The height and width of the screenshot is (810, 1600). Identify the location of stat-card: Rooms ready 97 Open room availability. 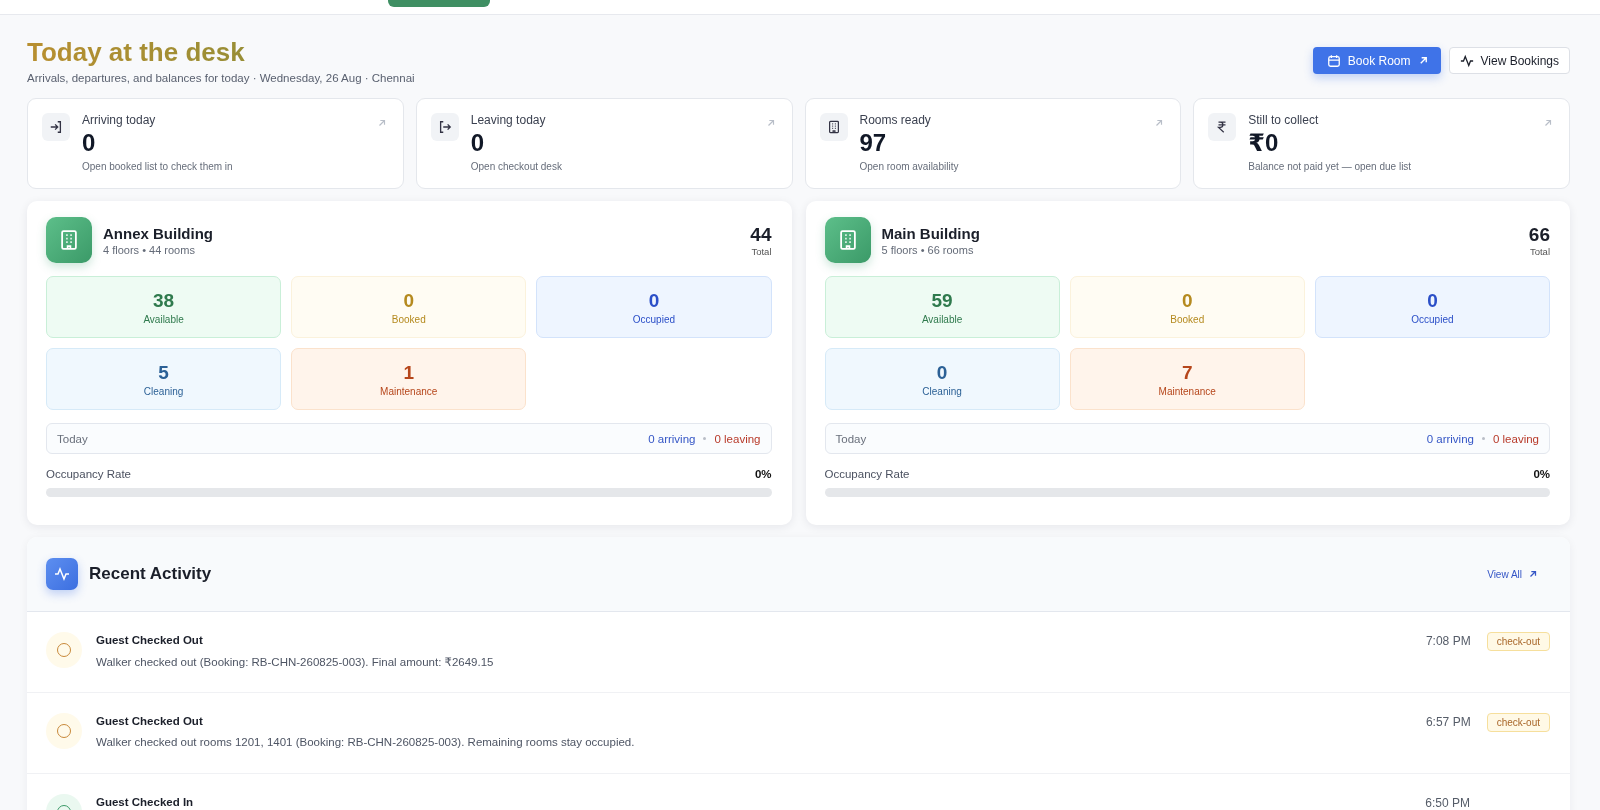
(993, 143).